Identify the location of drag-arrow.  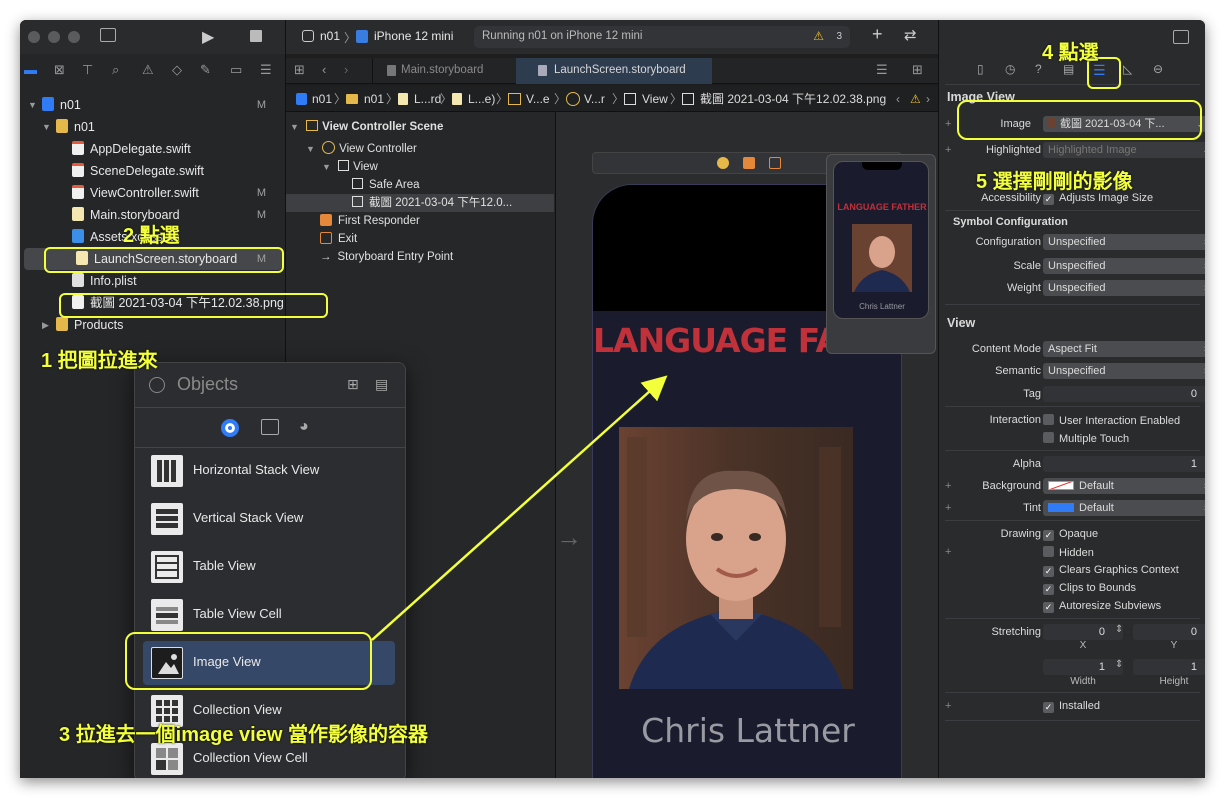
(519, 508).